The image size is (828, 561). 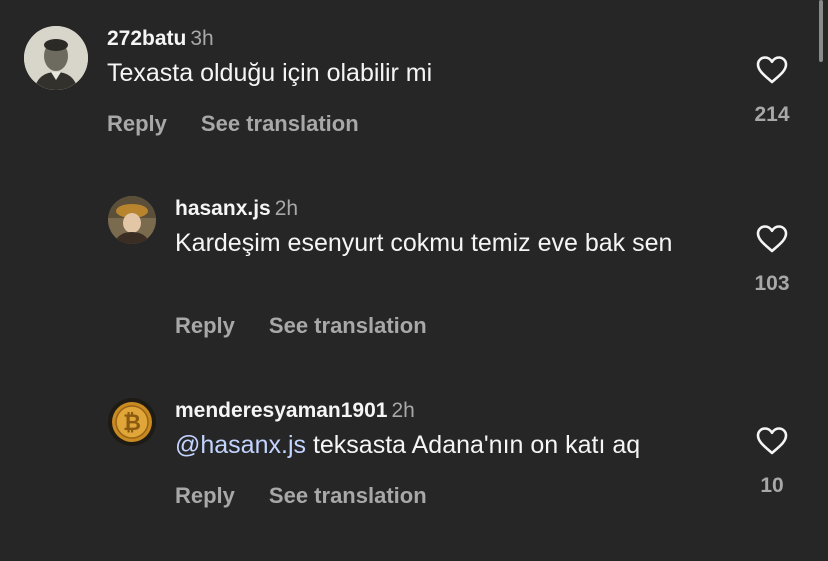 I want to click on username: menderesyaman1901, so click(x=281, y=410).